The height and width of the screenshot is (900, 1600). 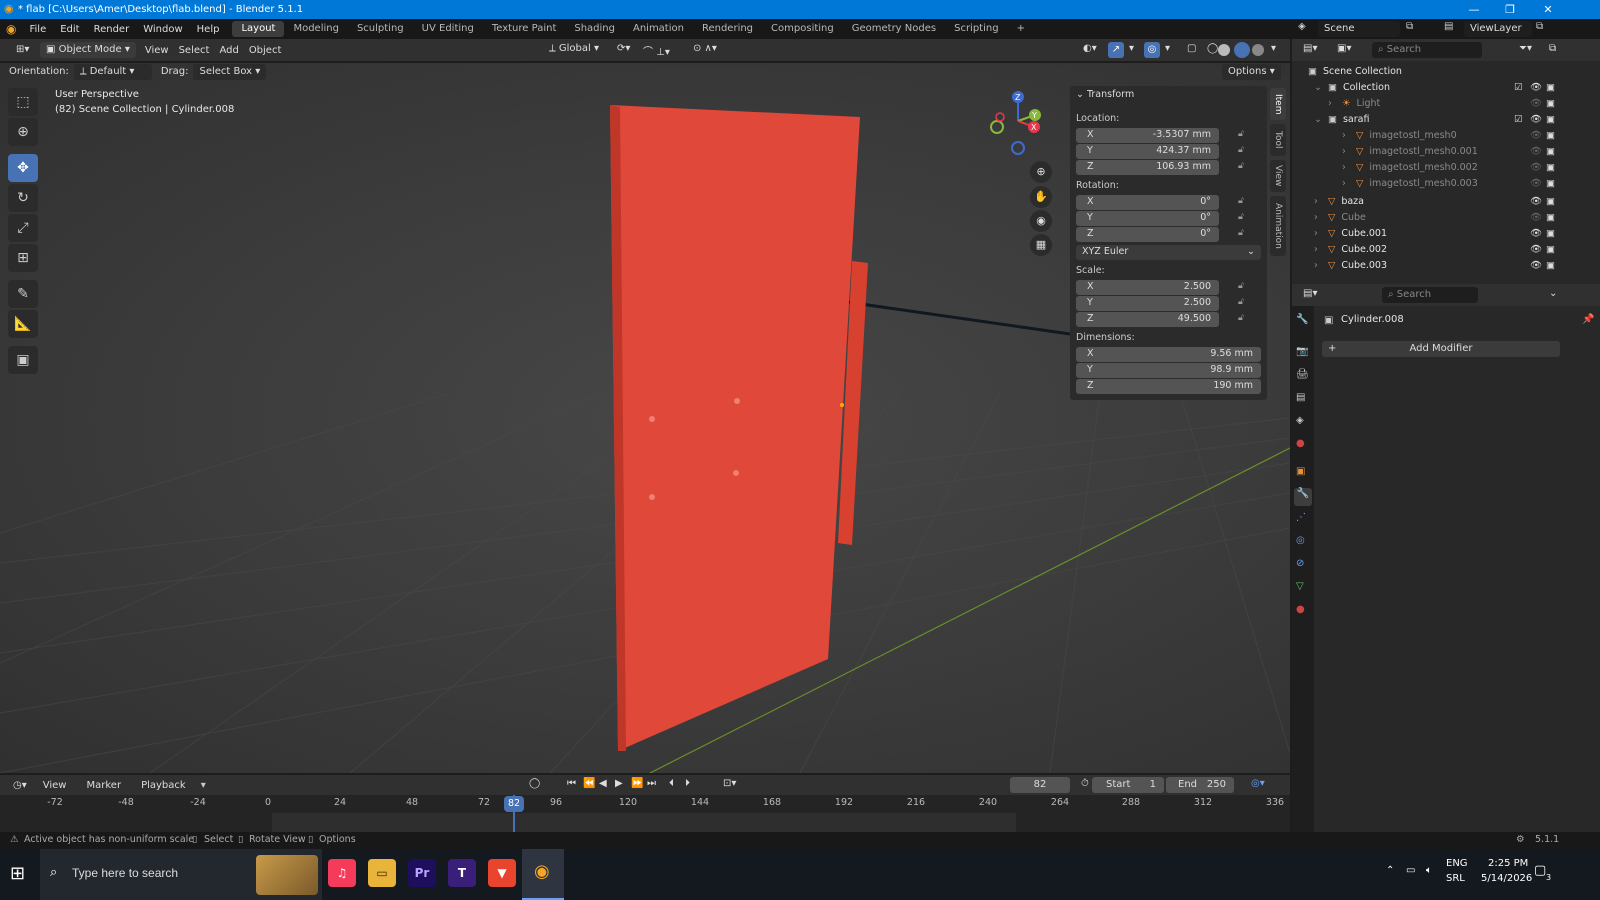 What do you see at coordinates (727, 29) in the screenshot?
I see `tab-rendering: Rendering` at bounding box center [727, 29].